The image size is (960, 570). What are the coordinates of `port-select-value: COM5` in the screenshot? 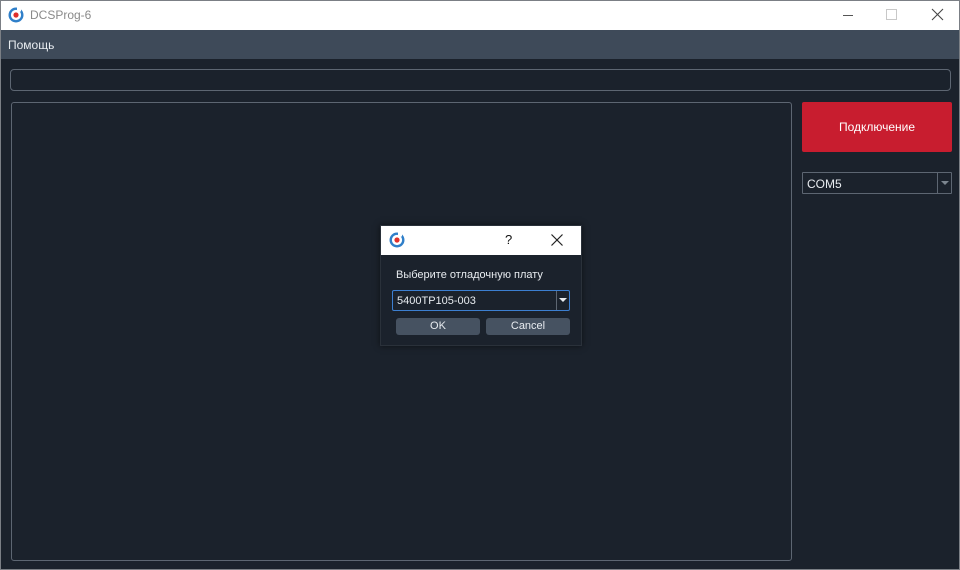 It's located at (824, 184).